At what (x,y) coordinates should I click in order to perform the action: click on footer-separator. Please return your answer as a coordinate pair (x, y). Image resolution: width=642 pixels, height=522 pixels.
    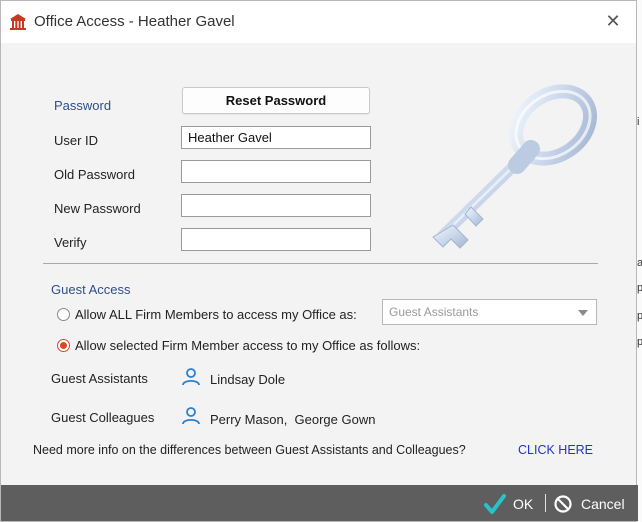
    Looking at the image, I should click on (545, 503).